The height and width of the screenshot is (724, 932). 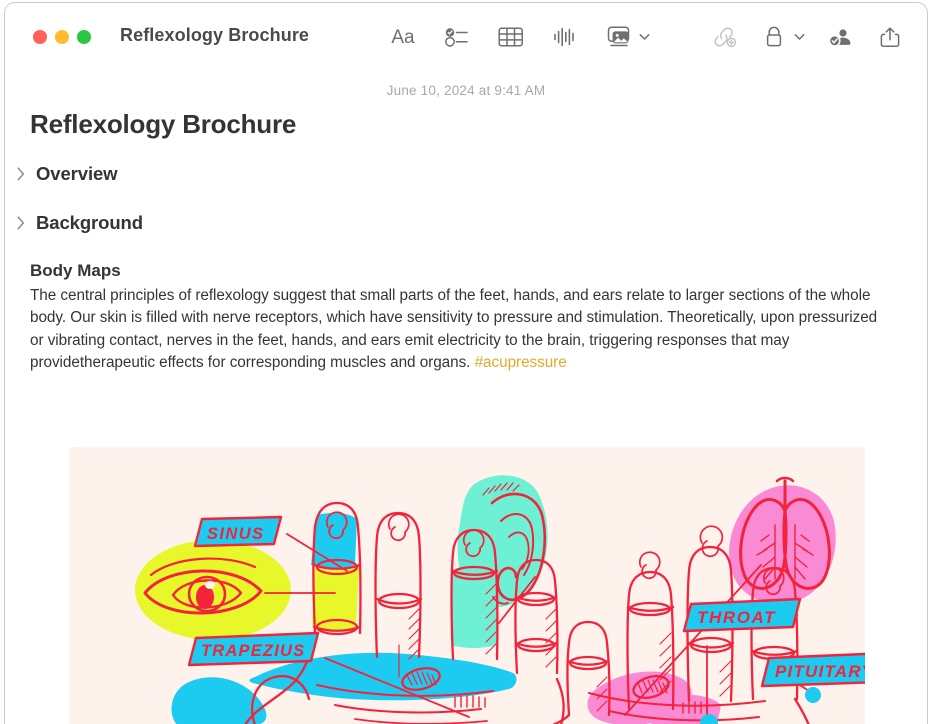 I want to click on svg-text: Aa, so click(x=403, y=37).